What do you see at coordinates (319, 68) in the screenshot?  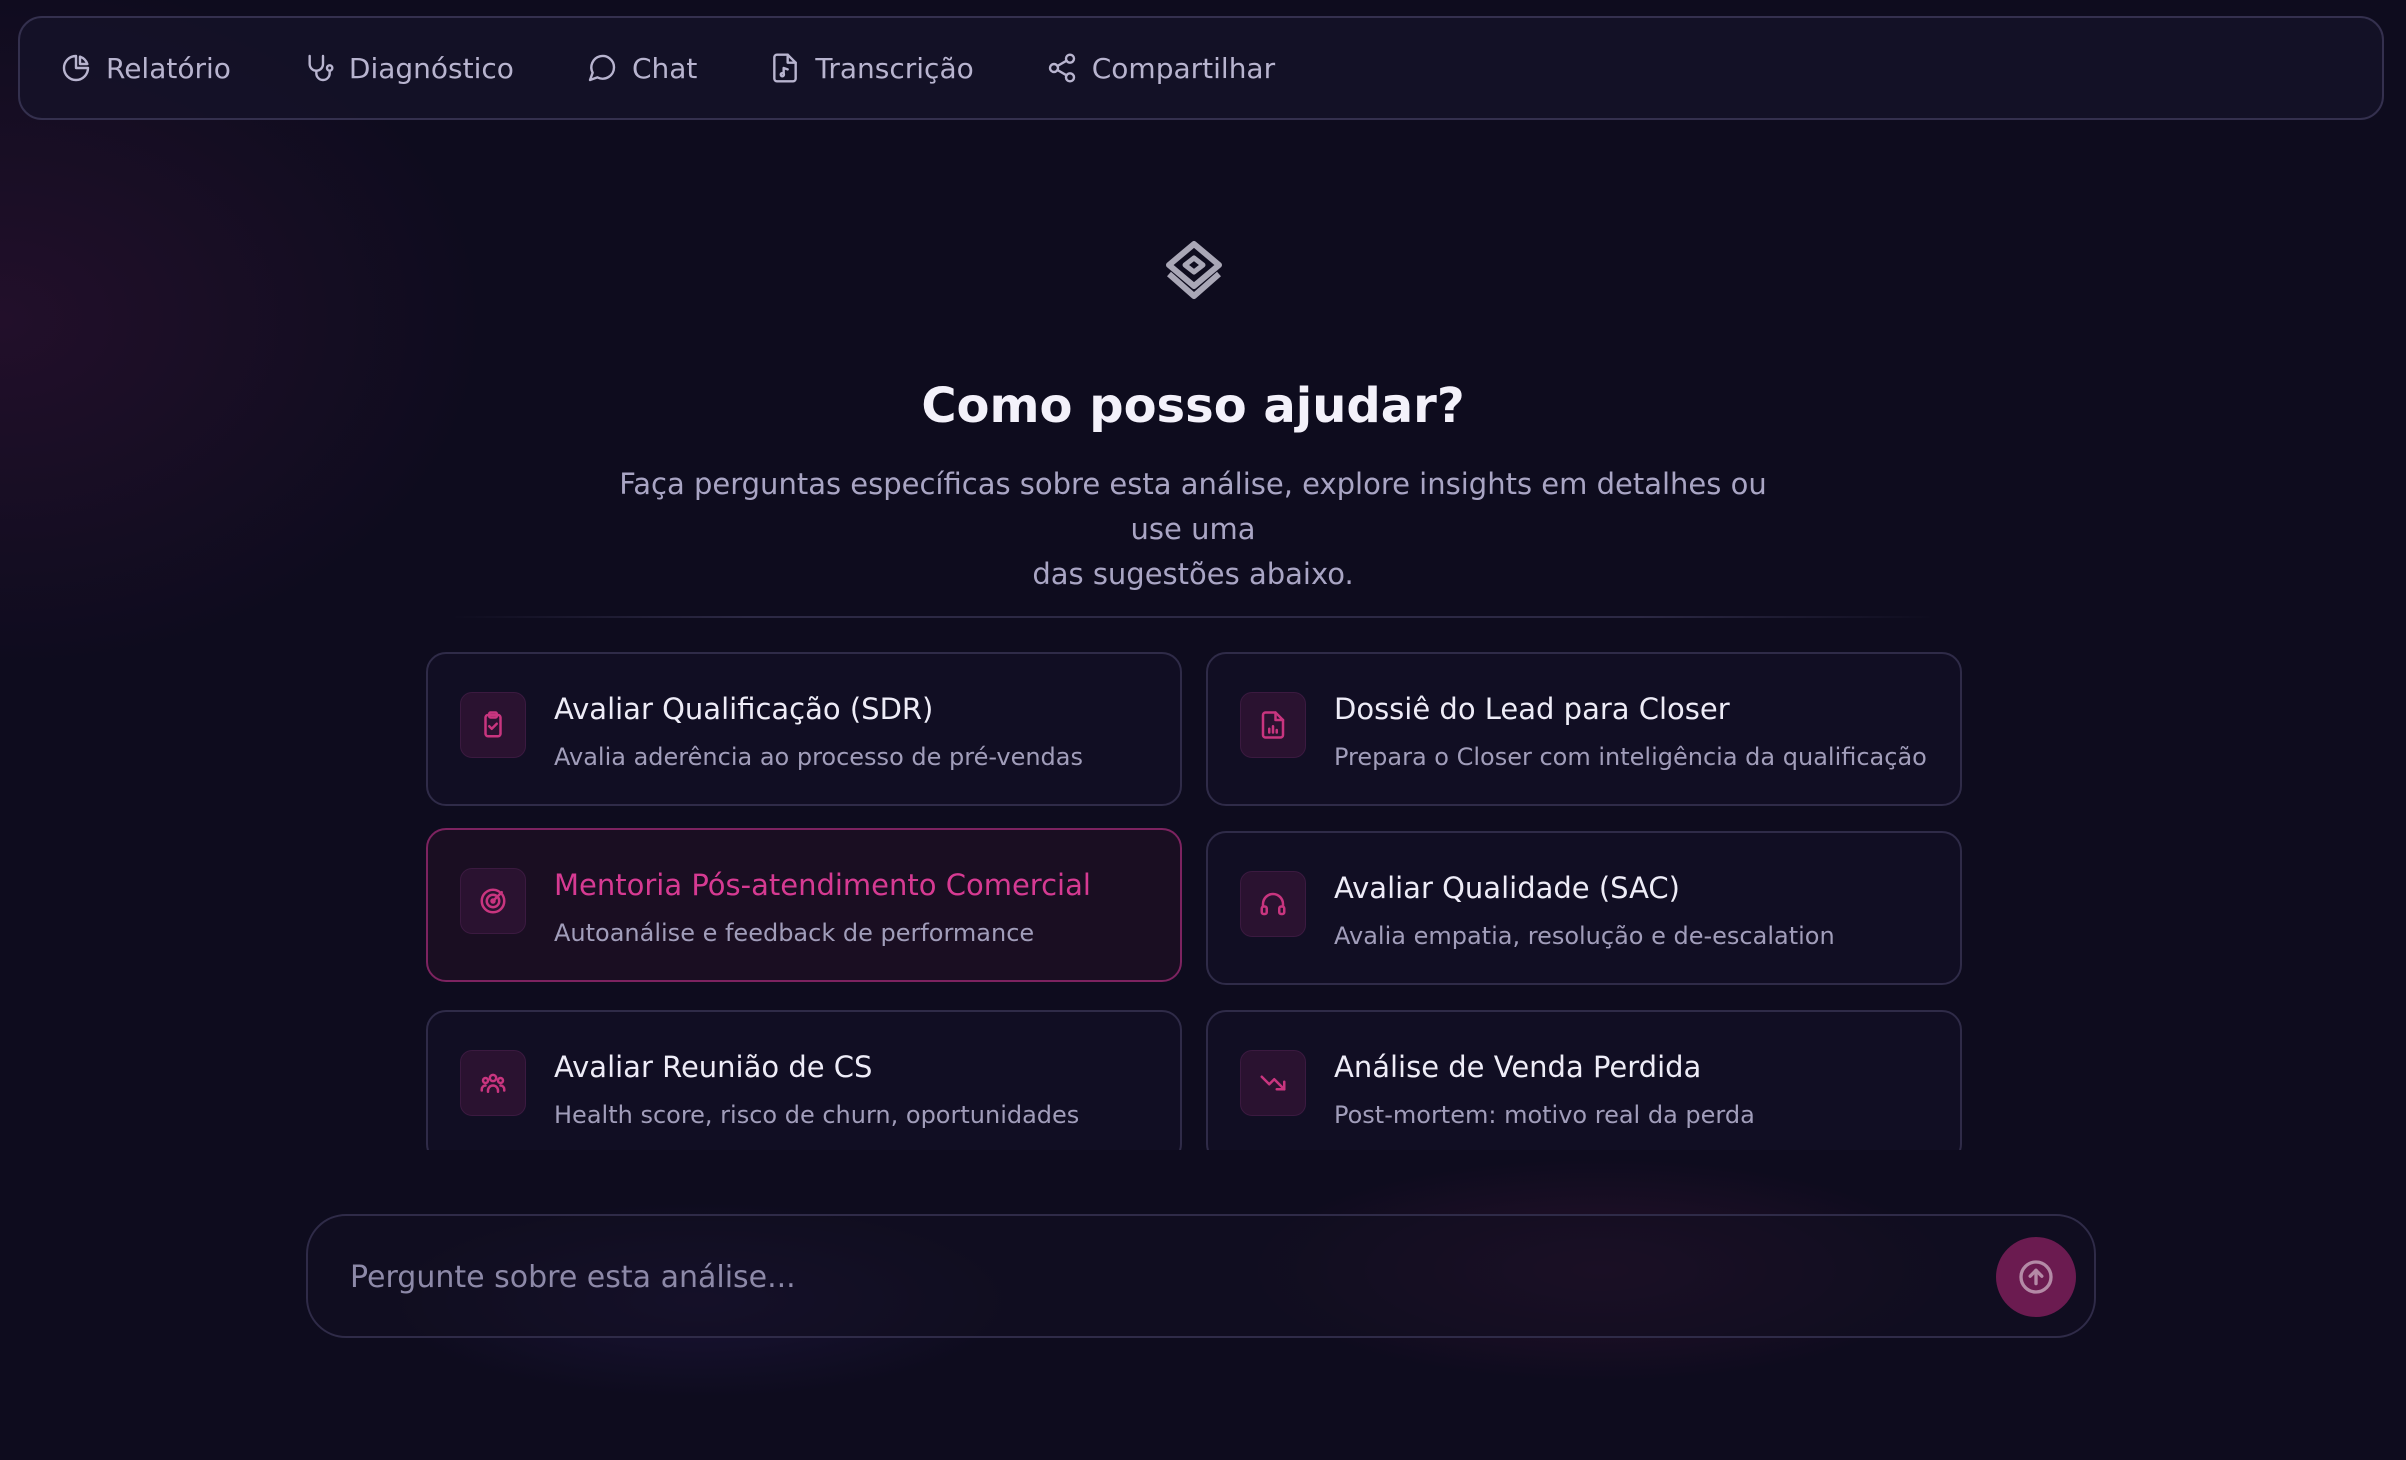 I see `stethoscope-icon` at bounding box center [319, 68].